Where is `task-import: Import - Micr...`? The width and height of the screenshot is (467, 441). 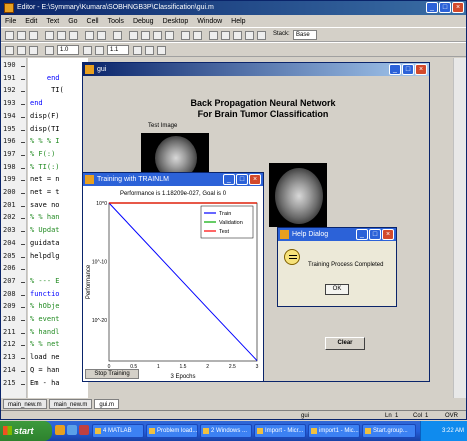 task-import: Import - Micr... is located at coordinates (280, 431).